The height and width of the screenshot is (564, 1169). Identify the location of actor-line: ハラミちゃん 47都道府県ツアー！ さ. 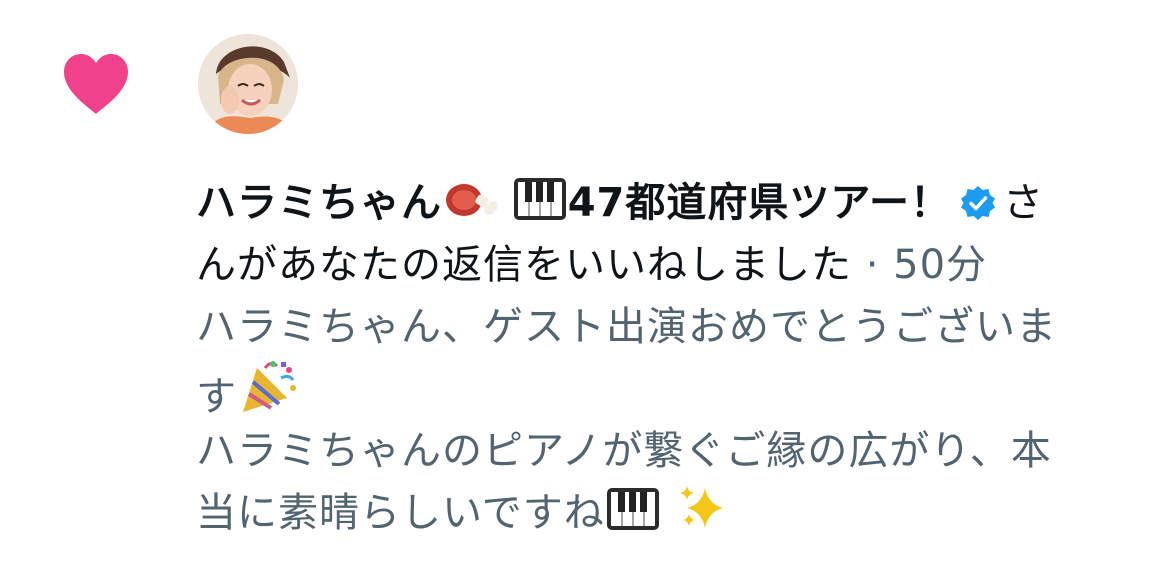
(671, 203).